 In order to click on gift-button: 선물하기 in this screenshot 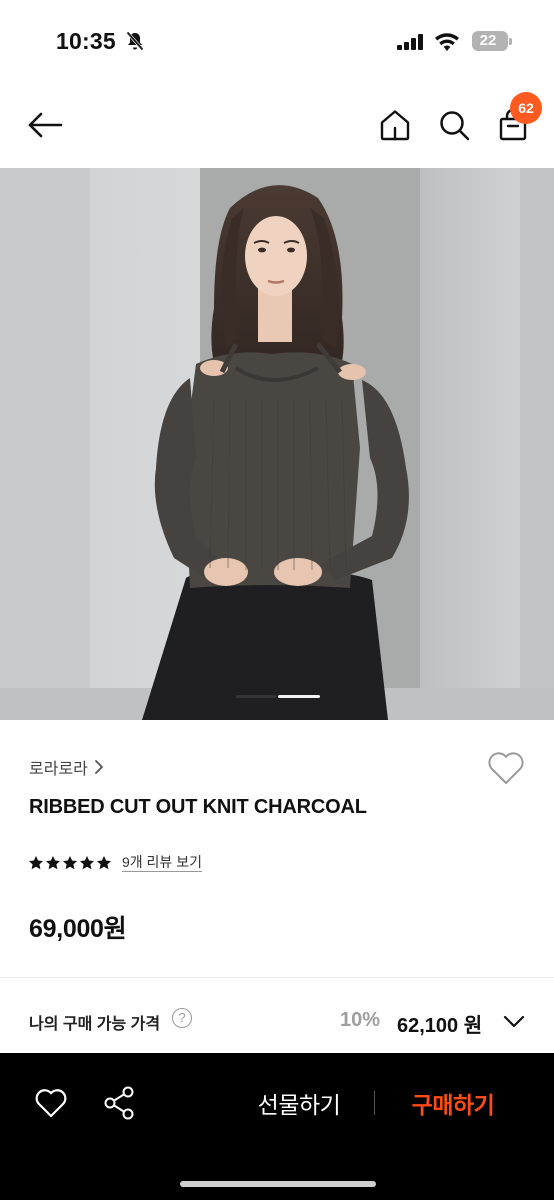, I will do `click(299, 1103)`.